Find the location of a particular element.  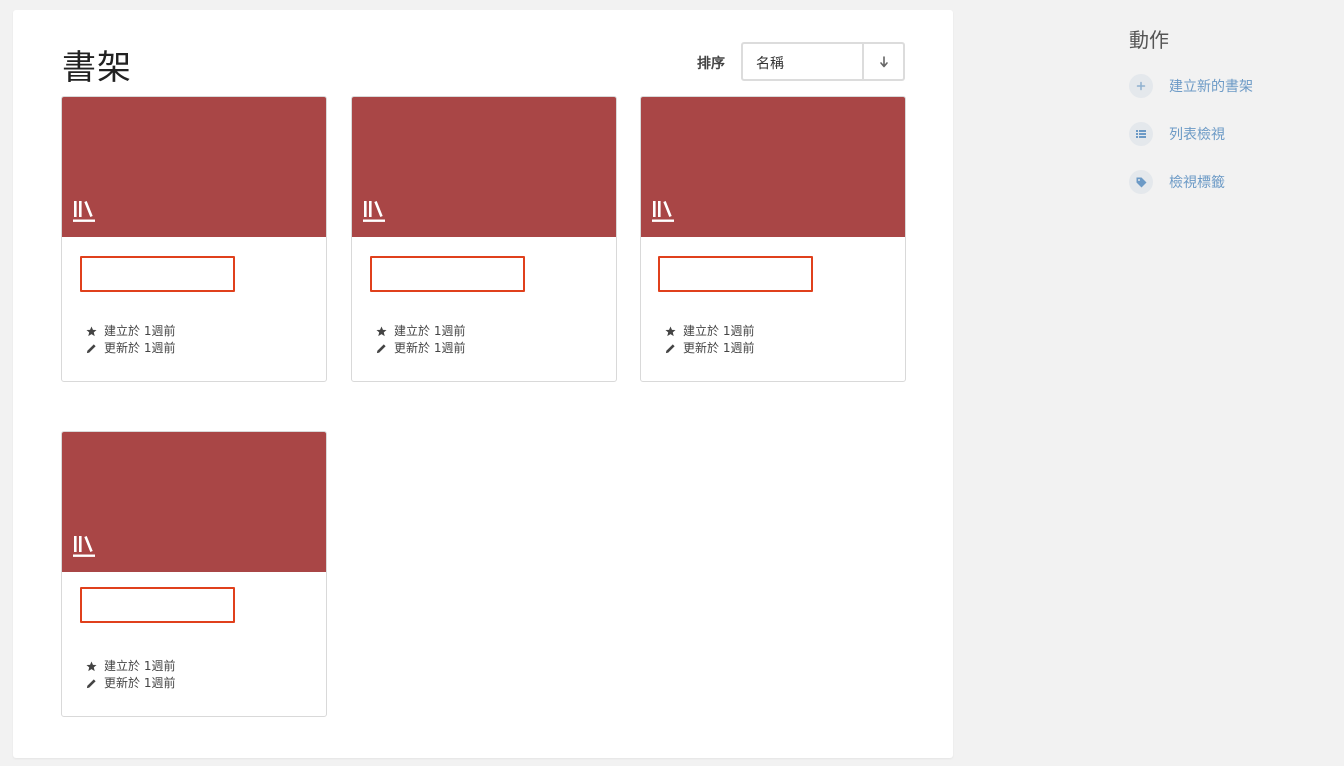

list-view-button: 列表檢視 is located at coordinates (1177, 134).